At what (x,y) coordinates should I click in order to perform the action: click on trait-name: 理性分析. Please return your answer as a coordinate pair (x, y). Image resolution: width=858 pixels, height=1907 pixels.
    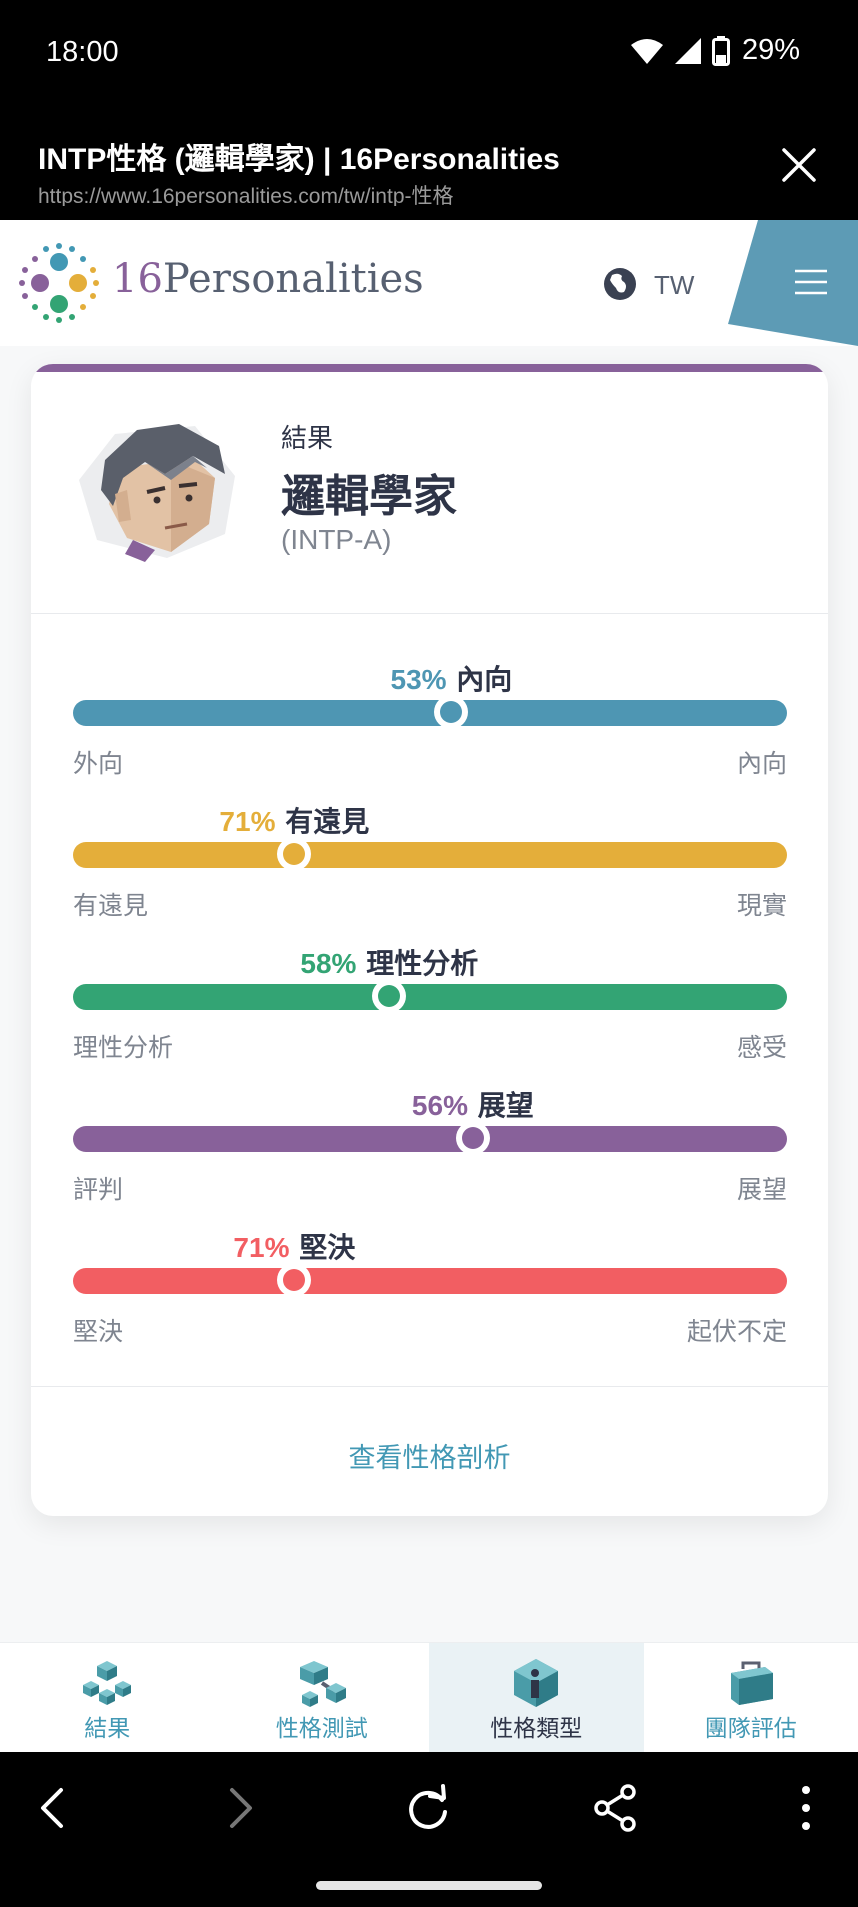
    Looking at the image, I should click on (422, 963).